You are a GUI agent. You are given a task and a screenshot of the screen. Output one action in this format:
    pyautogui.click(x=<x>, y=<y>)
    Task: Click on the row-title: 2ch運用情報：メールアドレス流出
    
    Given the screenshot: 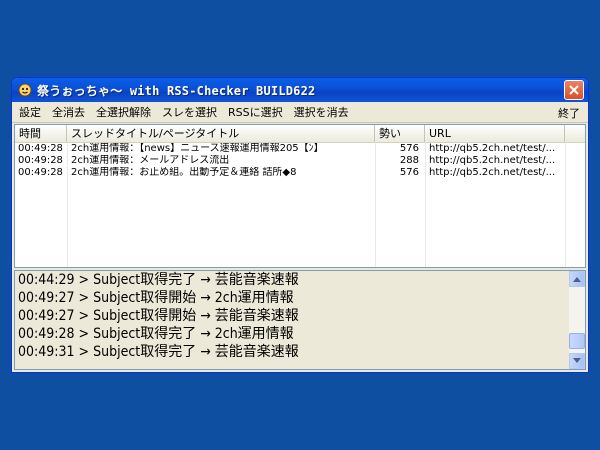 What is the action you would take?
    pyautogui.click(x=150, y=160)
    